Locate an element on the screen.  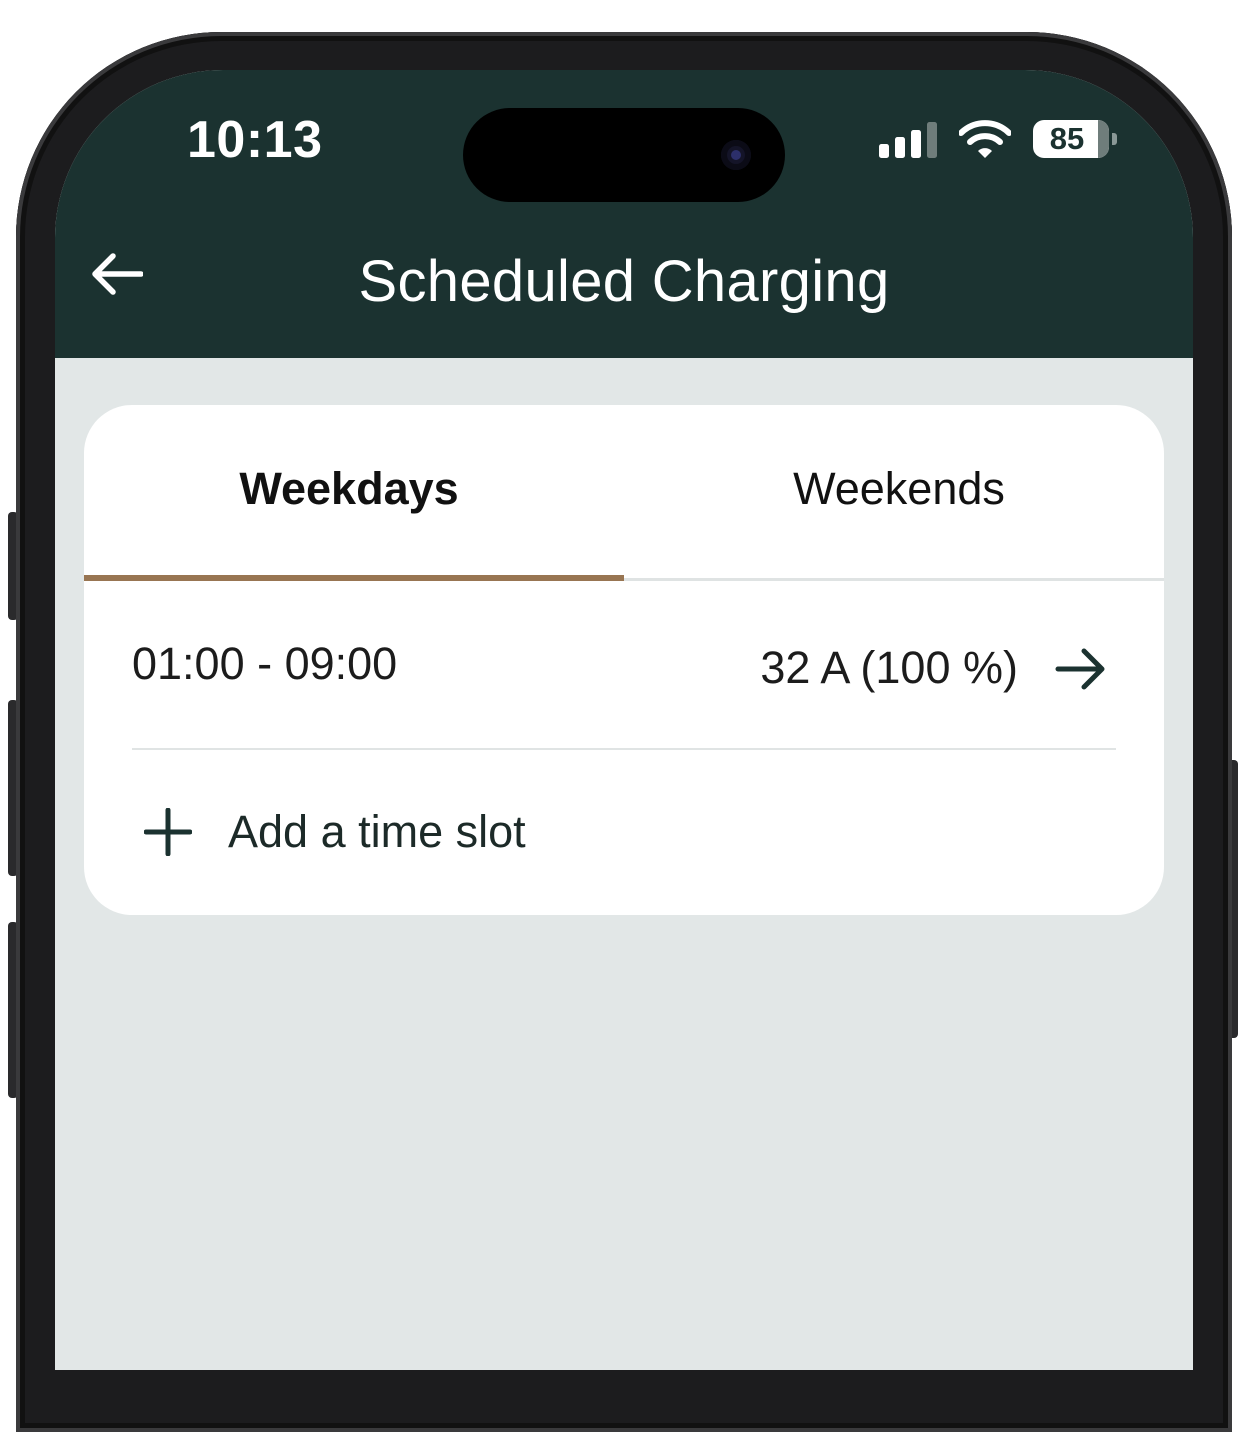
time-slot-current: 32 A (100 %) is located at coordinates (889, 667).